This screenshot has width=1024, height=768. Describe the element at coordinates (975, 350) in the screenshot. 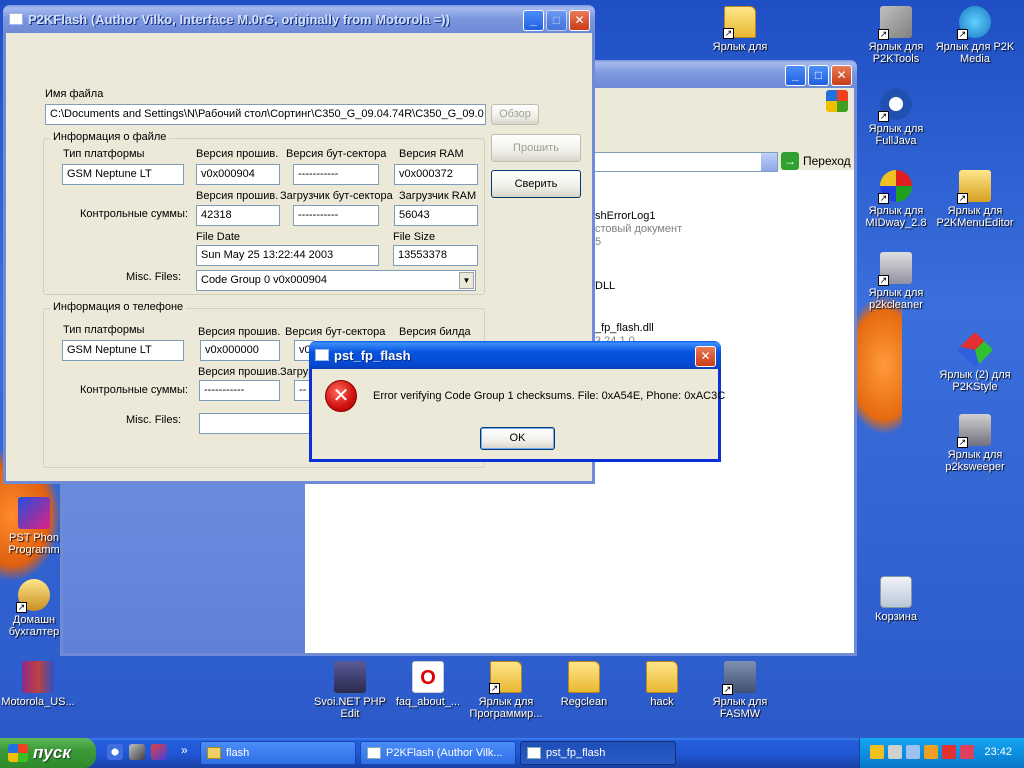

I see `style-icon` at that location.